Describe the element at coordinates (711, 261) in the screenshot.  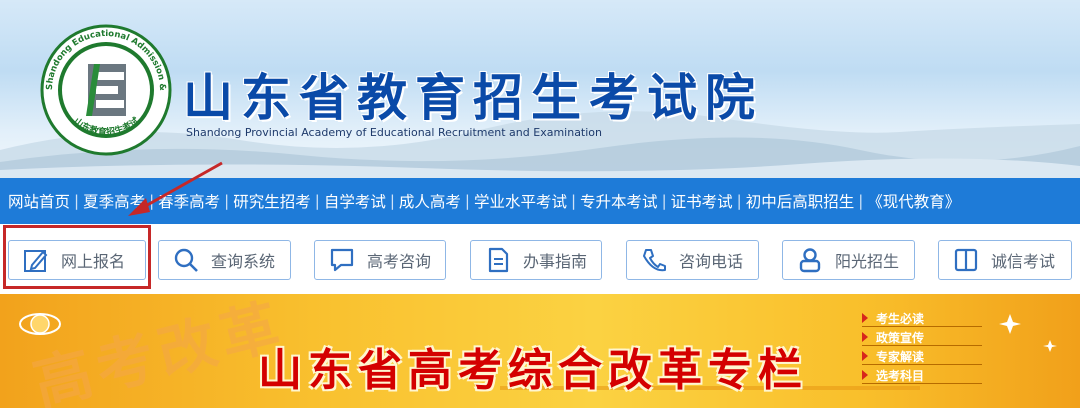
I see `quick-entry-label: 咨询电话` at that location.